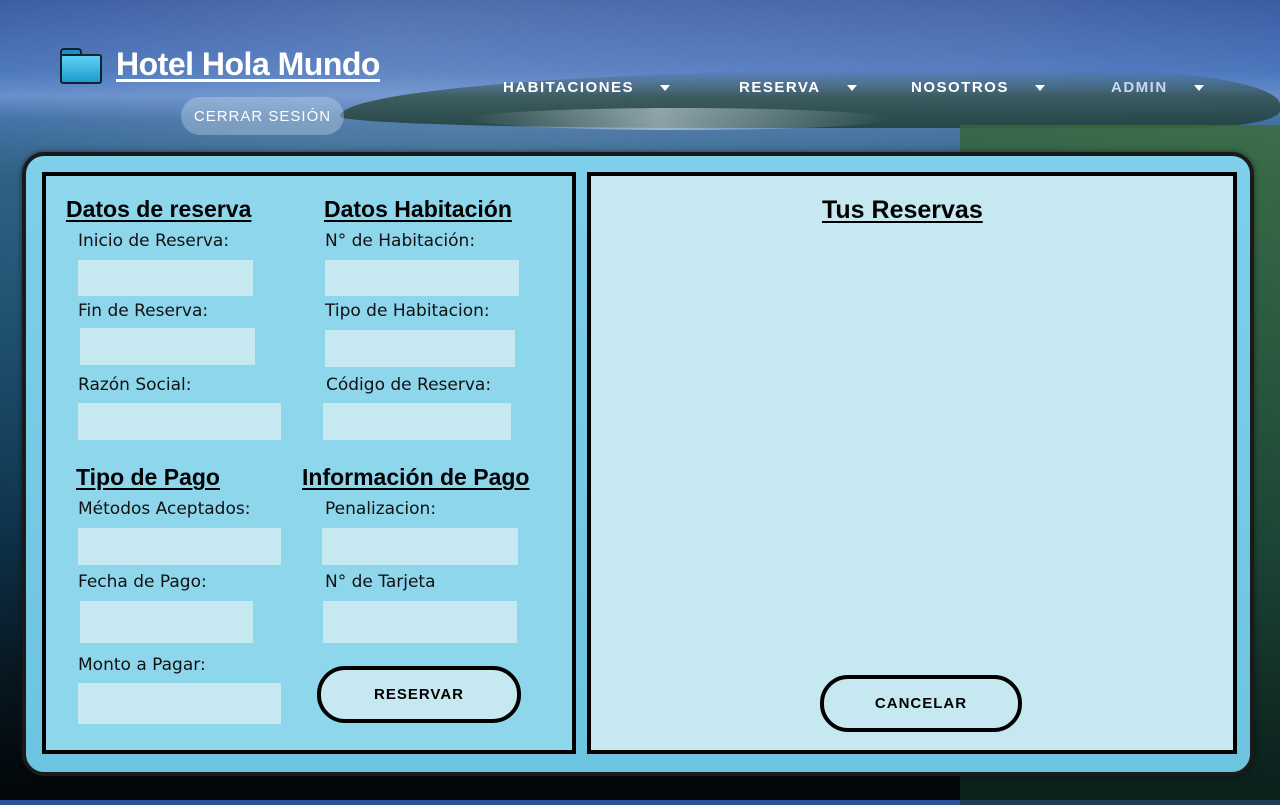  Describe the element at coordinates (248, 64) in the screenshot. I see `brand-name: Hotel Hola Mundo` at that location.